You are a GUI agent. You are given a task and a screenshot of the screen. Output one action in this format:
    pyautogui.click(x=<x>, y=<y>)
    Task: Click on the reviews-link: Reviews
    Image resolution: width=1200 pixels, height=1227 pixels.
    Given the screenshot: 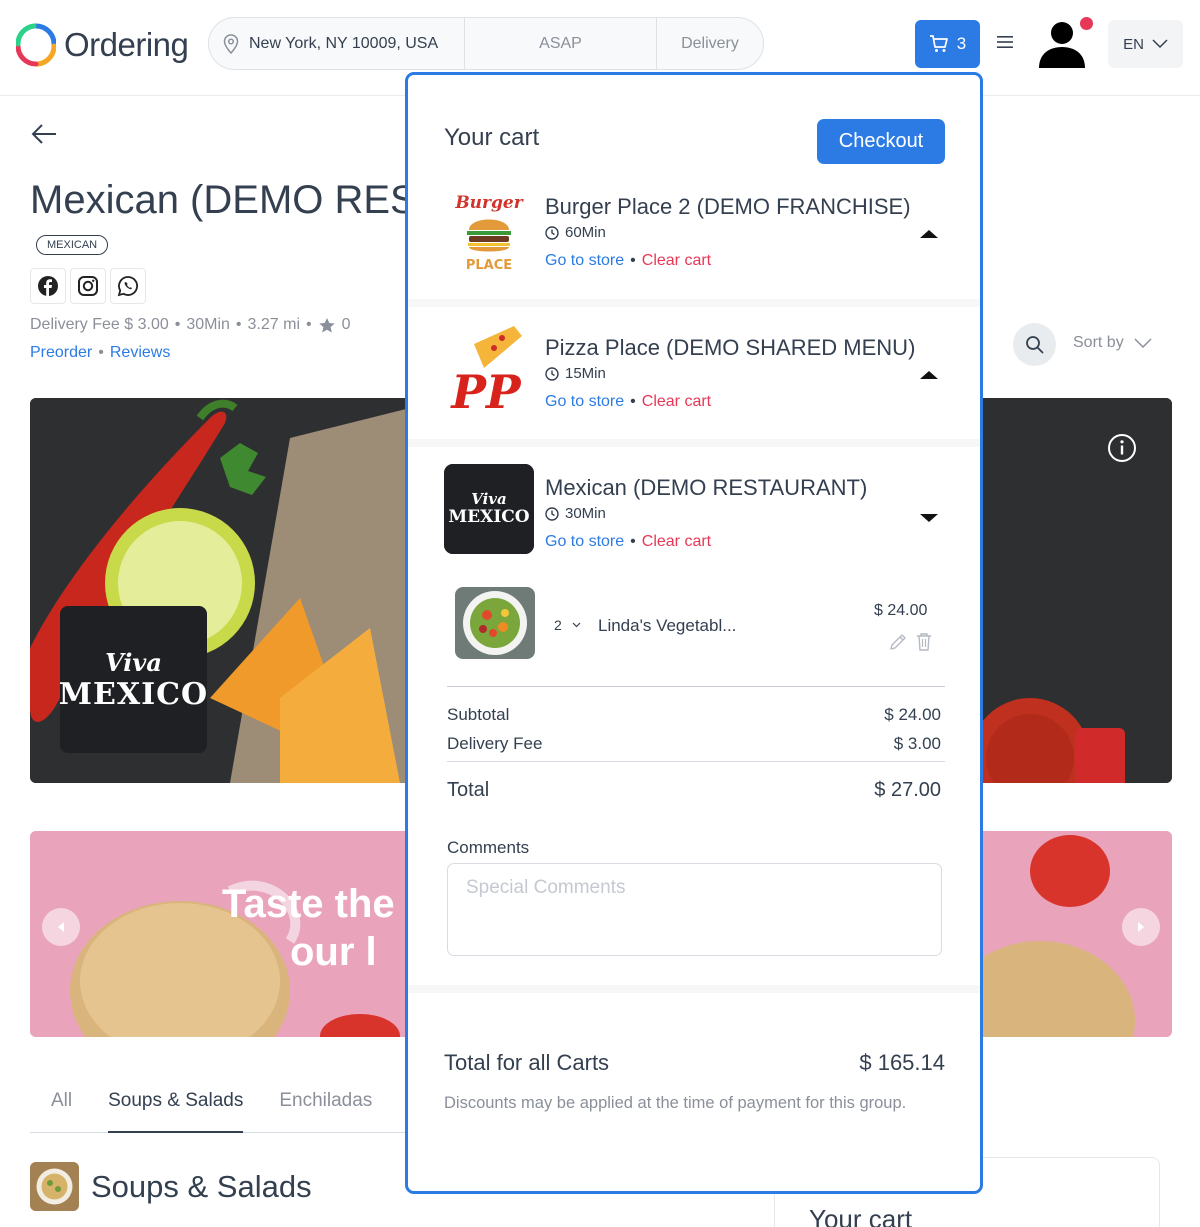 What is the action you would take?
    pyautogui.click(x=140, y=353)
    